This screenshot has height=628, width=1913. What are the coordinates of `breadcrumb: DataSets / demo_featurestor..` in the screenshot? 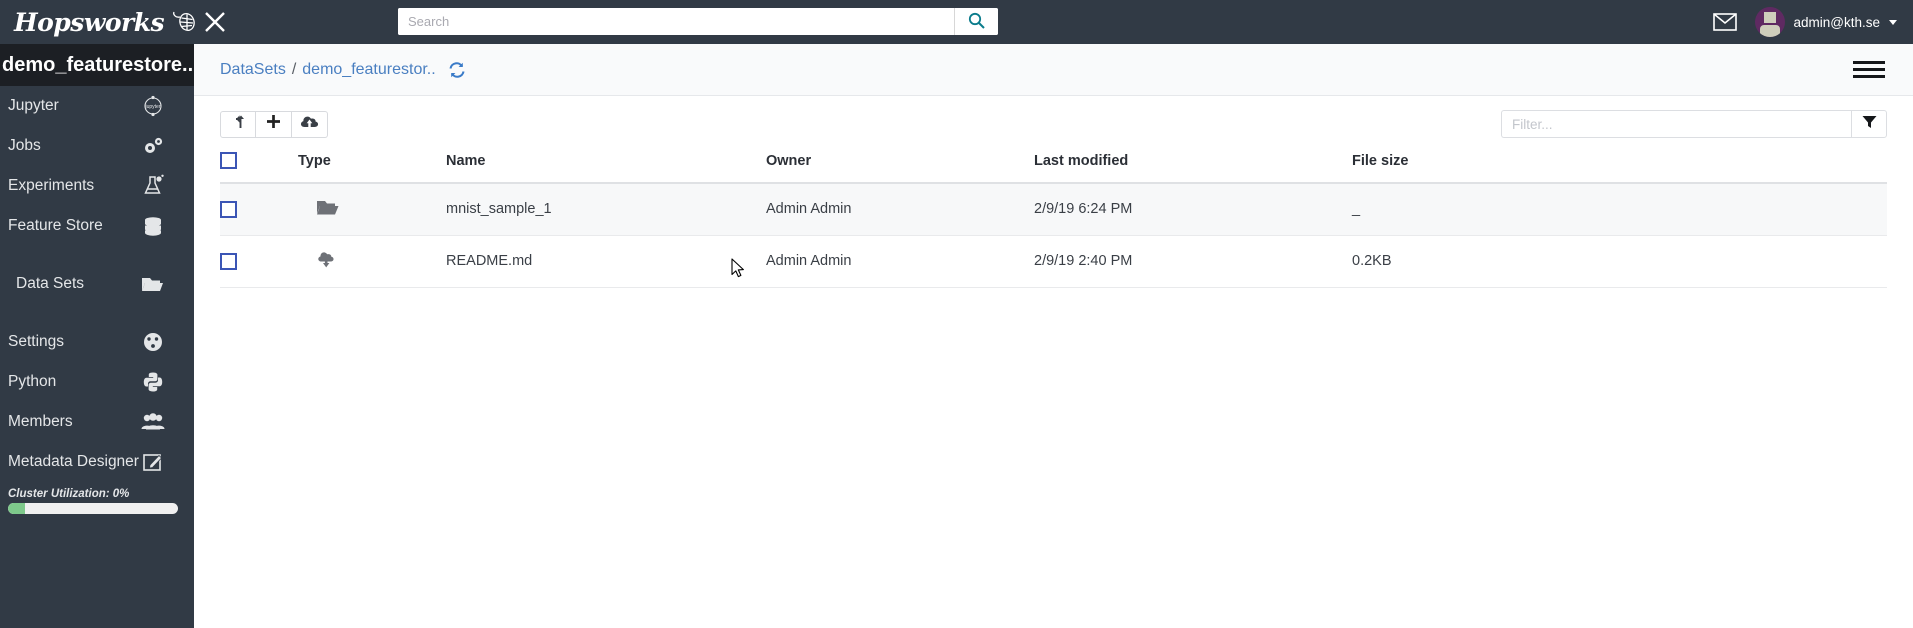 It's located at (343, 70).